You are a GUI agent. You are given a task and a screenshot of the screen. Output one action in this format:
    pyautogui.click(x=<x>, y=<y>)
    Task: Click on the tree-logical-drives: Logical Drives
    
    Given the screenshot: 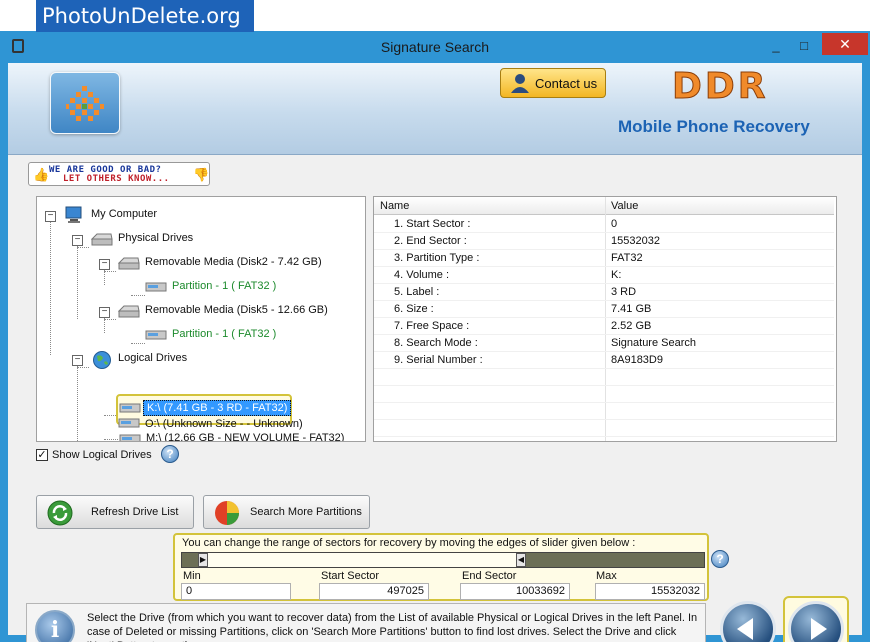 What is the action you would take?
    pyautogui.click(x=152, y=358)
    